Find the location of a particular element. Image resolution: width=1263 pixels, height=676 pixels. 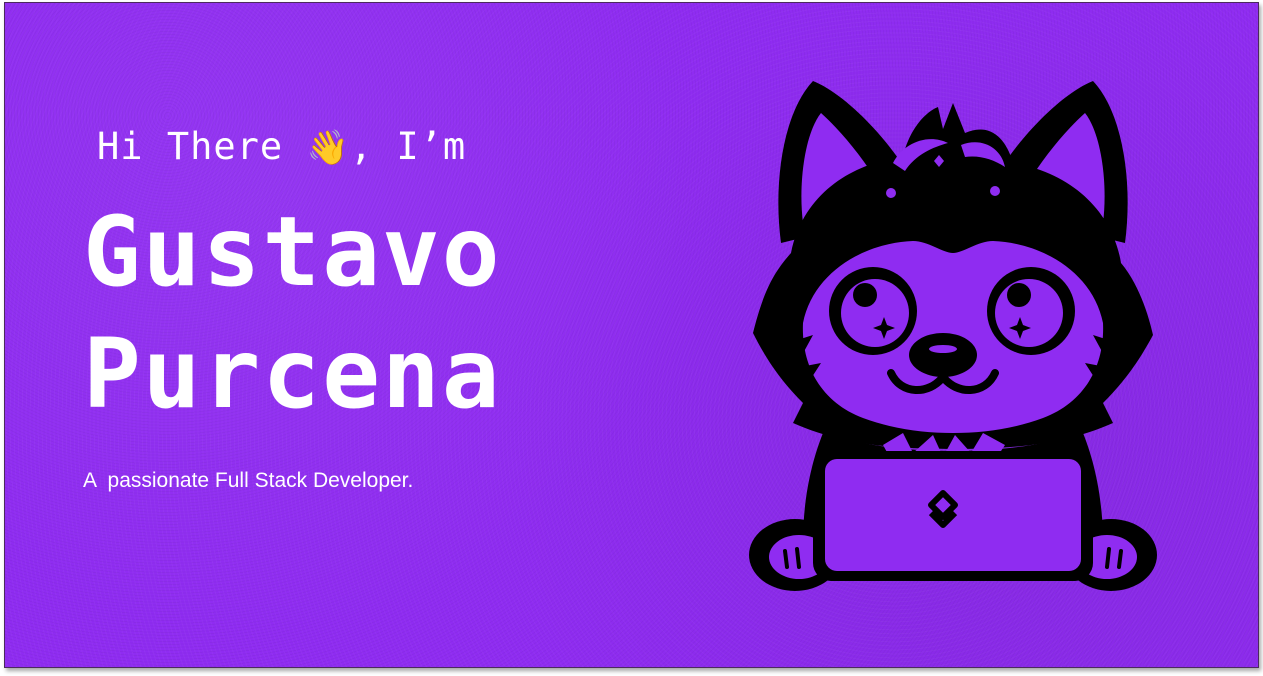

first-name: Gustavo is located at coordinates (292, 252).